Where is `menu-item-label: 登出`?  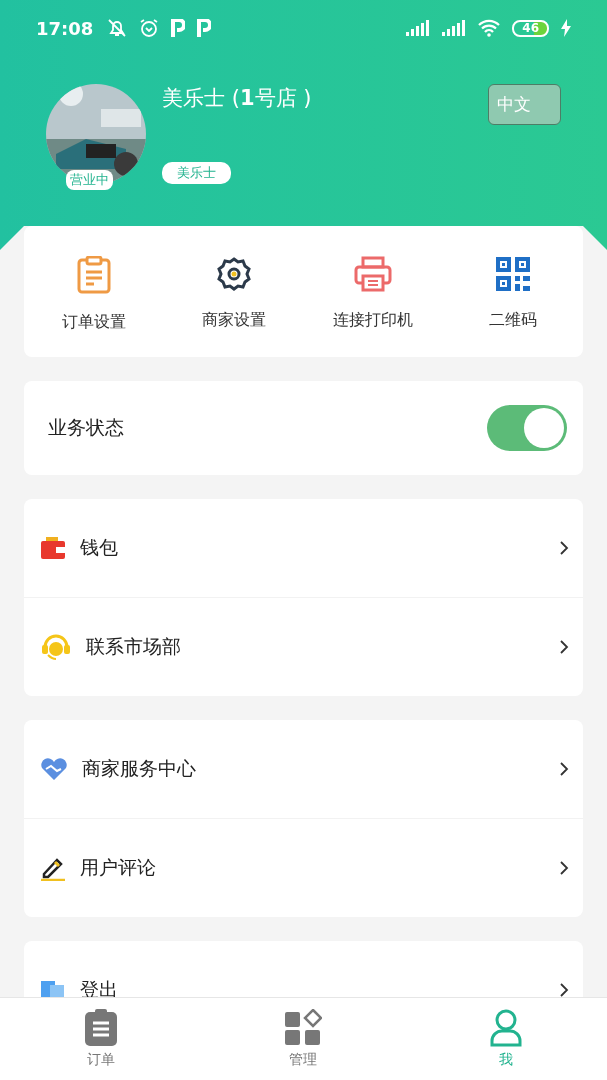 menu-item-label: 登出 is located at coordinates (312, 987).